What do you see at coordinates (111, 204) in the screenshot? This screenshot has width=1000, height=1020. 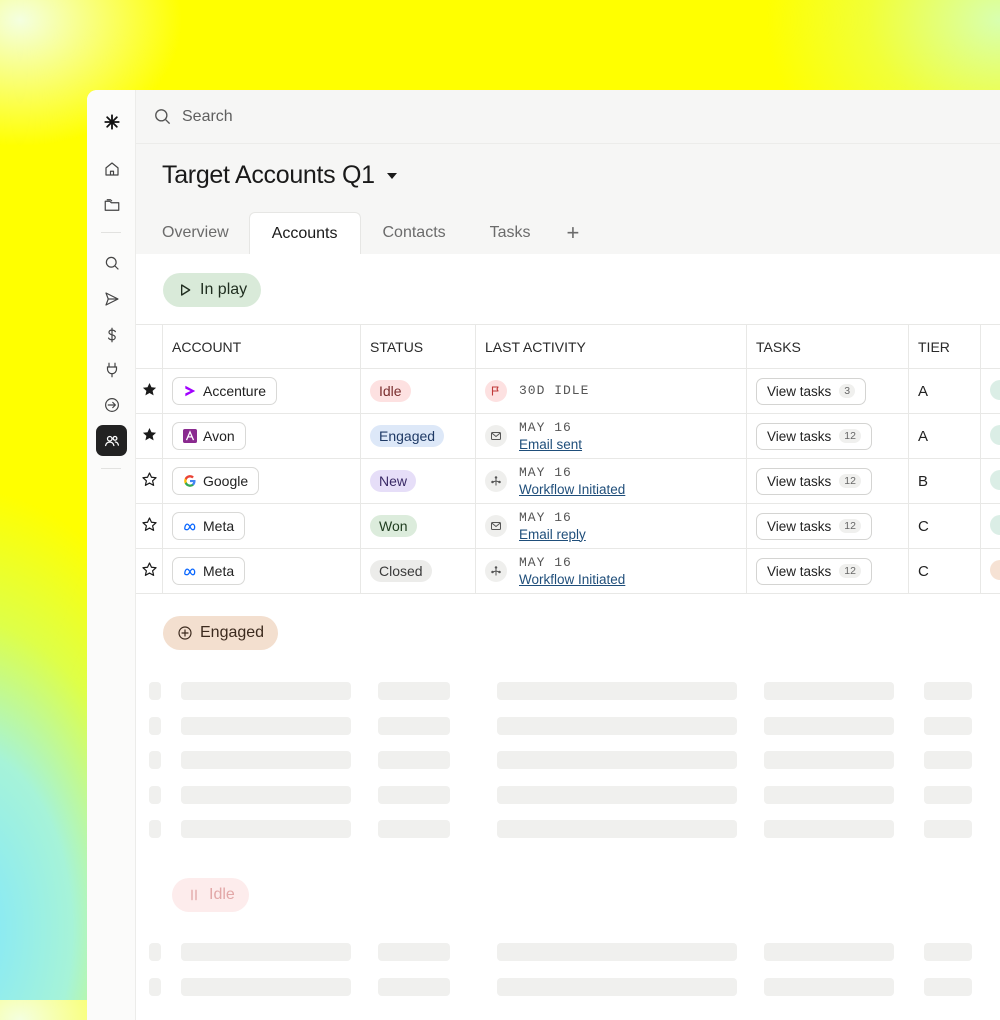 I see `folder-icon` at bounding box center [111, 204].